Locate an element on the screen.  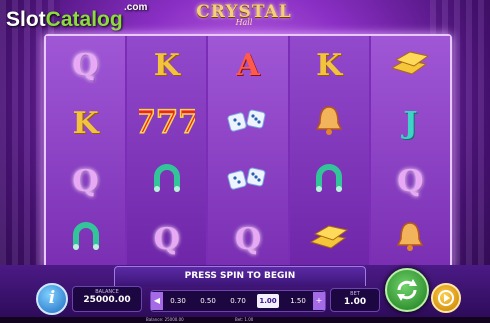
bet-options: 0.30 0.50 0.70 1.00 1.50 is located at coordinates (238, 301).